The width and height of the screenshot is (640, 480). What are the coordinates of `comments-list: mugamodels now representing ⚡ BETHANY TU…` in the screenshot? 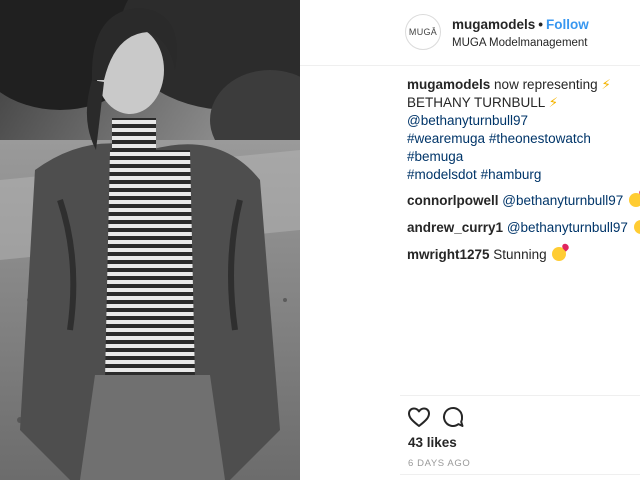 It's located at (523, 174).